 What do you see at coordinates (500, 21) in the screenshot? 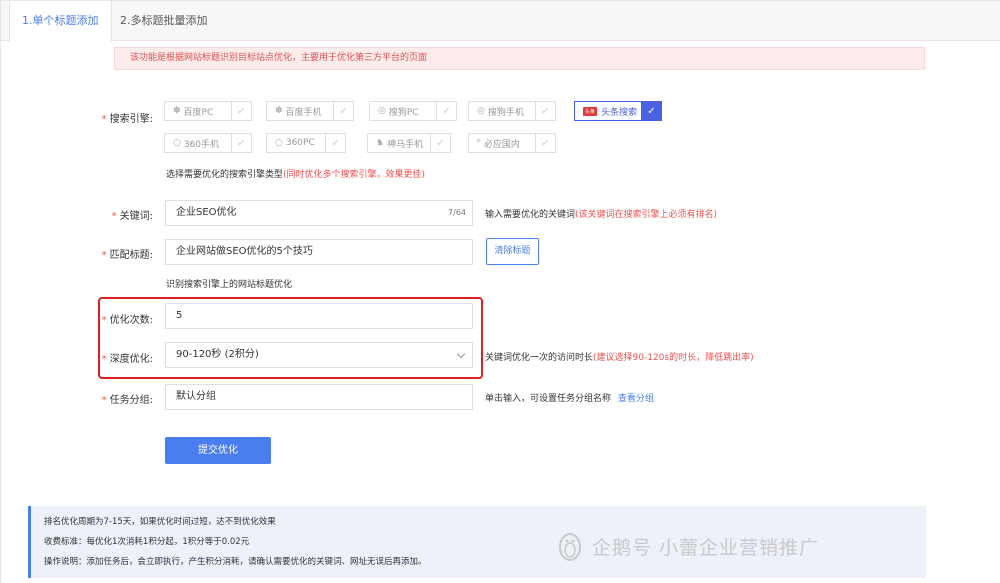
I see `tab-bar: 1.单个标题添加 2.多标题批量添加` at bounding box center [500, 21].